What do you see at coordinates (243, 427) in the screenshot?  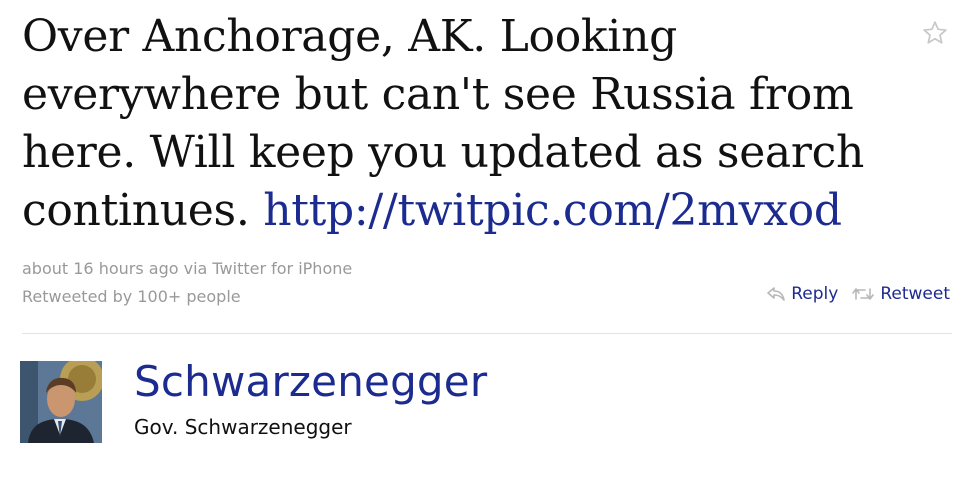 I see `author-full-name: Gov. Schwarzenegger` at bounding box center [243, 427].